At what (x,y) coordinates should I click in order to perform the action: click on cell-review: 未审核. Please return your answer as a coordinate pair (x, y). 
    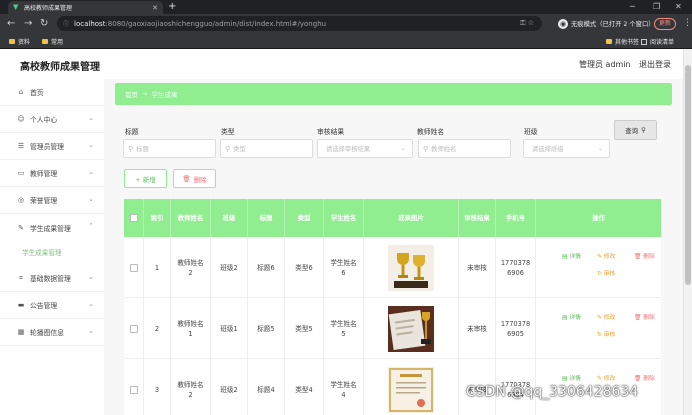
    Looking at the image, I should click on (477, 267).